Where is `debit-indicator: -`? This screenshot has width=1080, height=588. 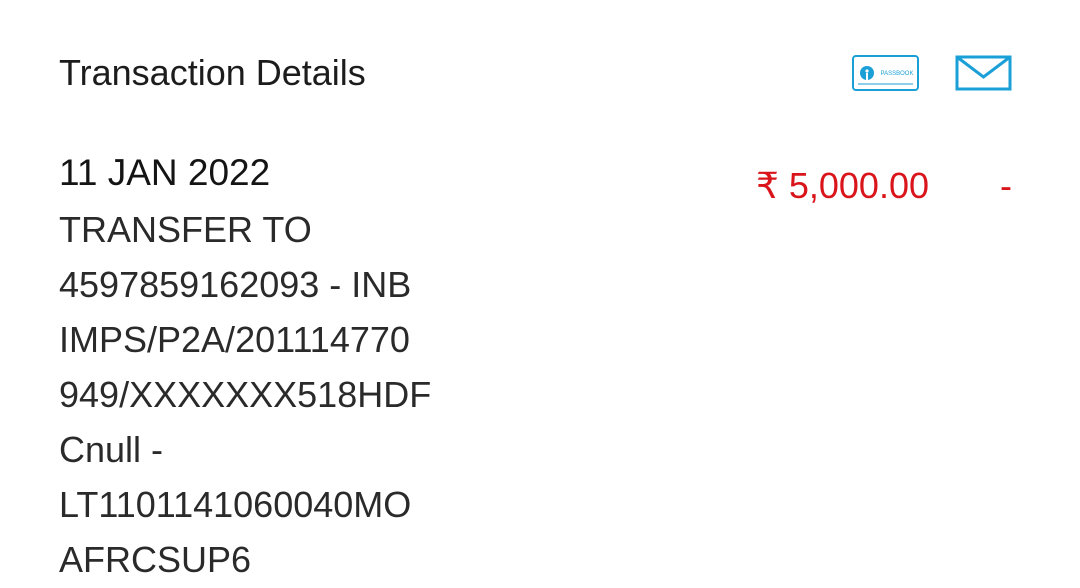
debit-indicator: - is located at coordinates (1006, 185).